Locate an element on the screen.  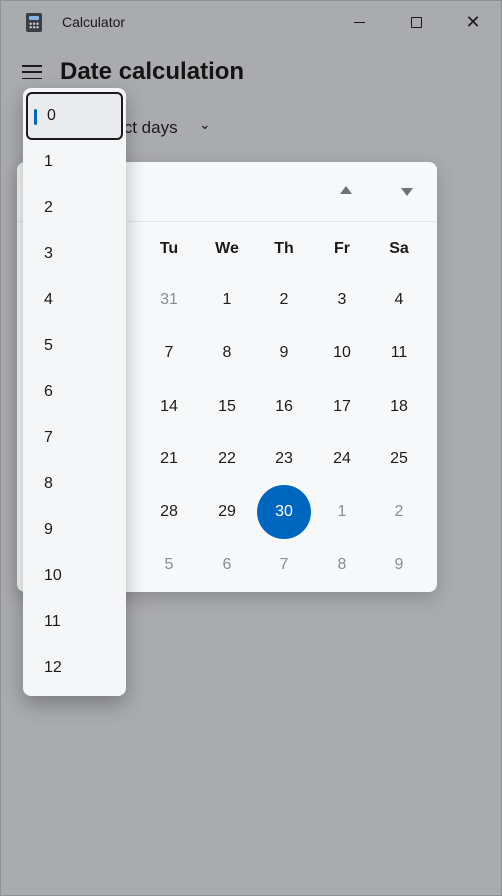
minimize-button is located at coordinates (359, 22).